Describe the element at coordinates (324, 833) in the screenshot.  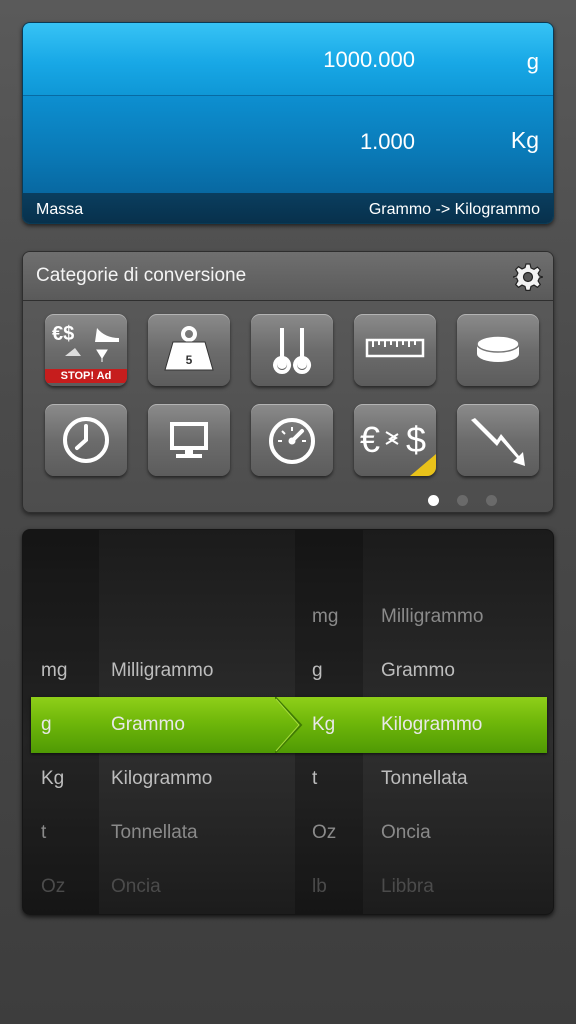
I see `right-abbr-5: Oz` at that location.